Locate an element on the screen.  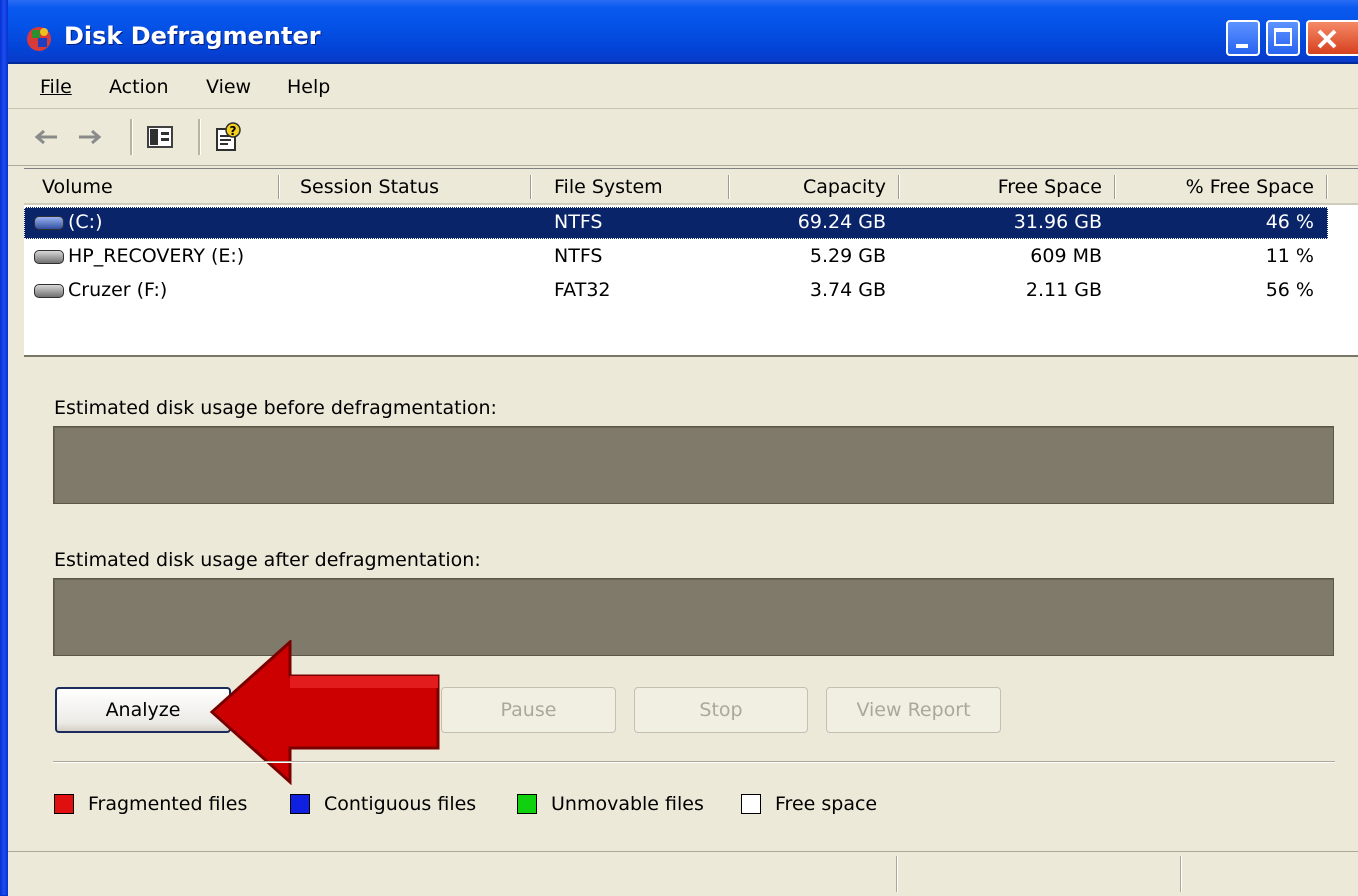
menu-view: View is located at coordinates (228, 87).